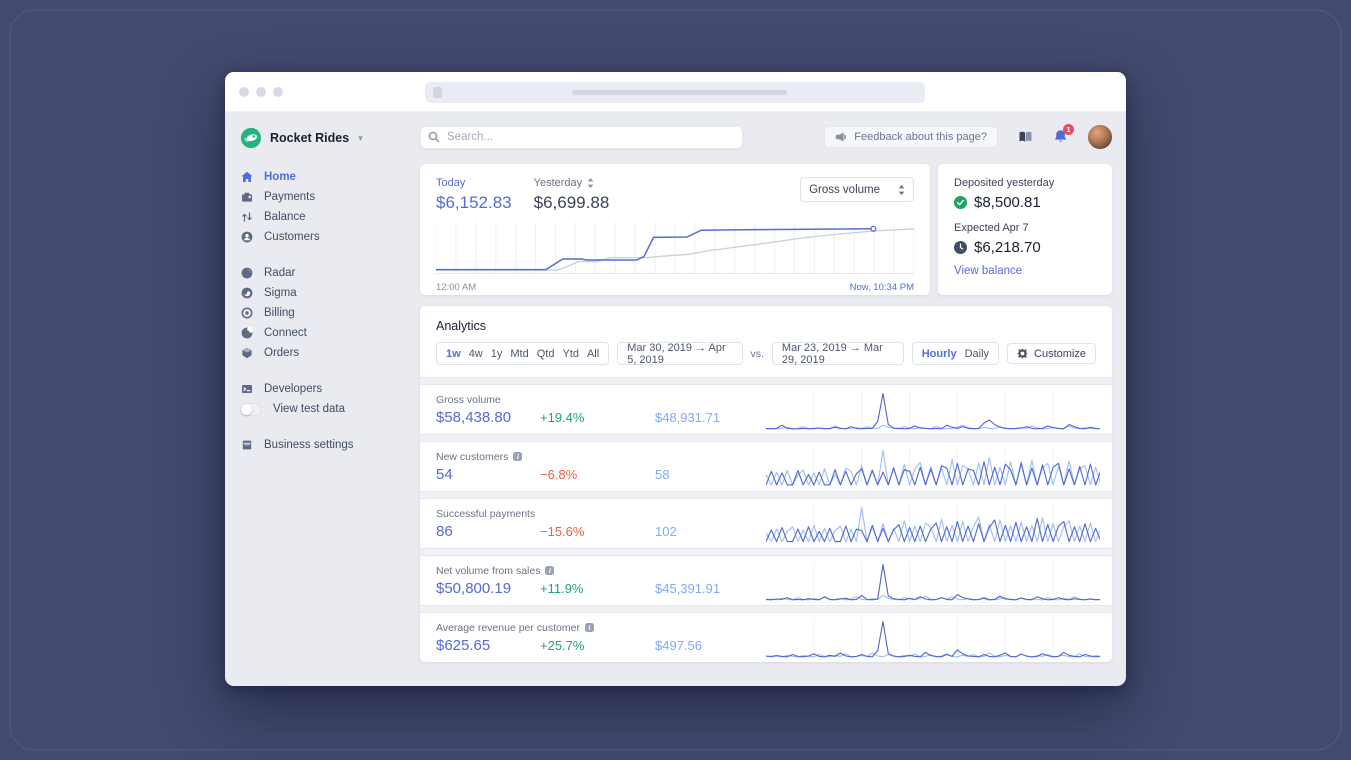 The height and width of the screenshot is (760, 1351). What do you see at coordinates (330, 353) in the screenshot?
I see `sidebar-item-orders: Orders` at bounding box center [330, 353].